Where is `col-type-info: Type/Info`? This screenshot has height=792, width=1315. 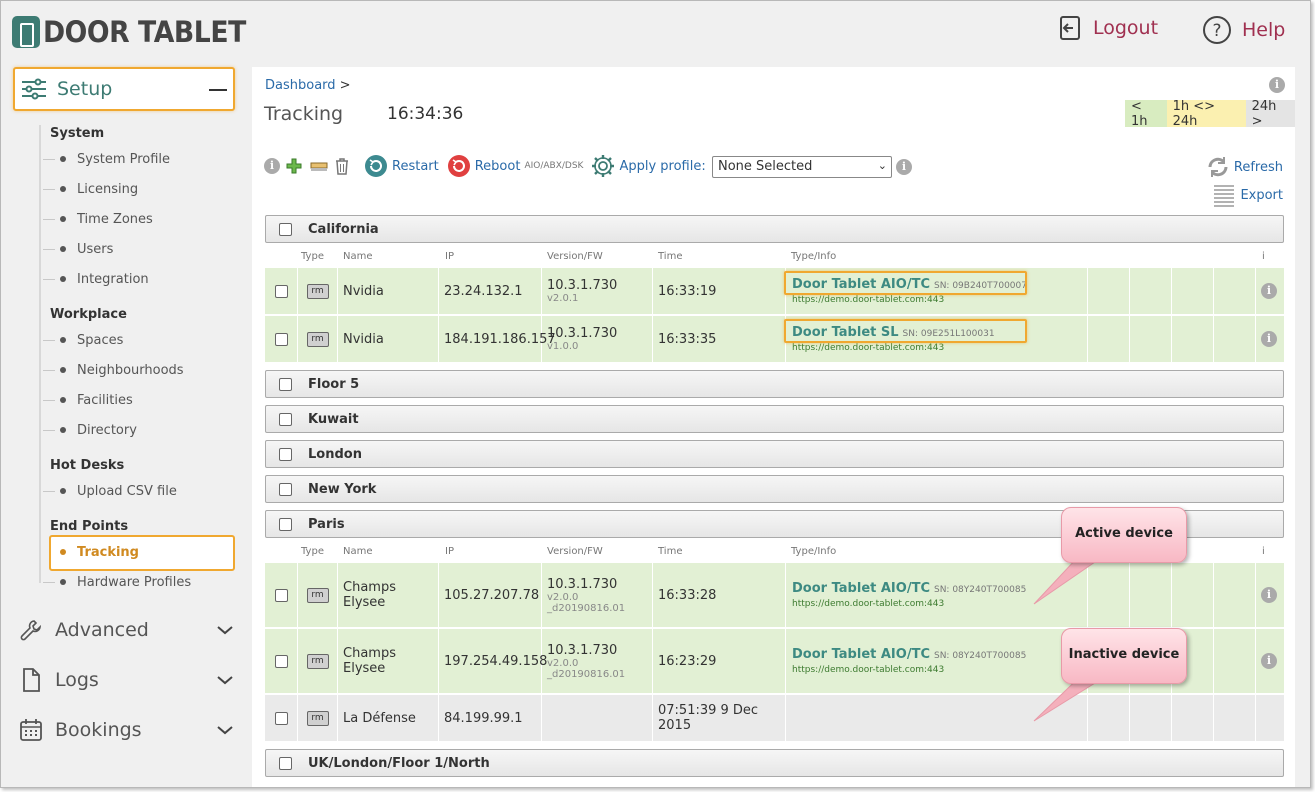 col-type-info: Type/Info is located at coordinates (814, 551).